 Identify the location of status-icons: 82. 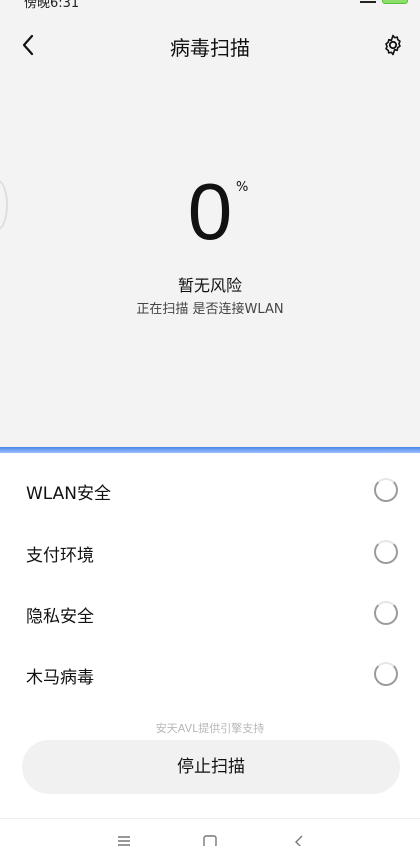
(384, 2).